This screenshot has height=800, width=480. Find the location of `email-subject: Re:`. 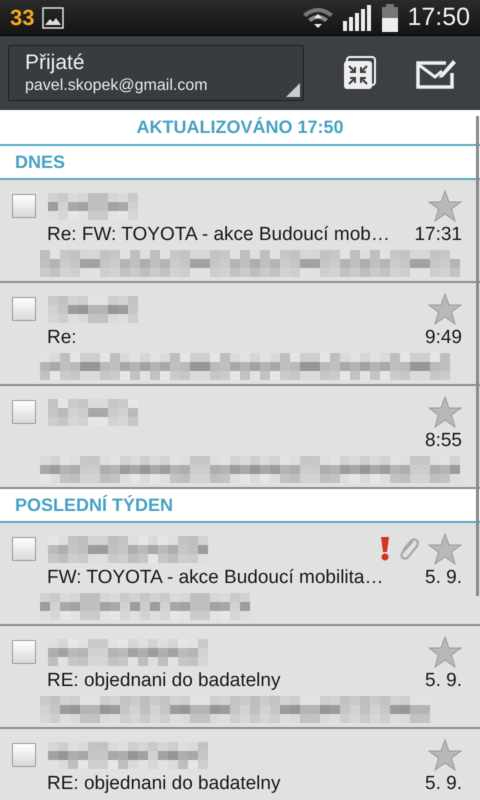

email-subject: Re: is located at coordinates (62, 338).